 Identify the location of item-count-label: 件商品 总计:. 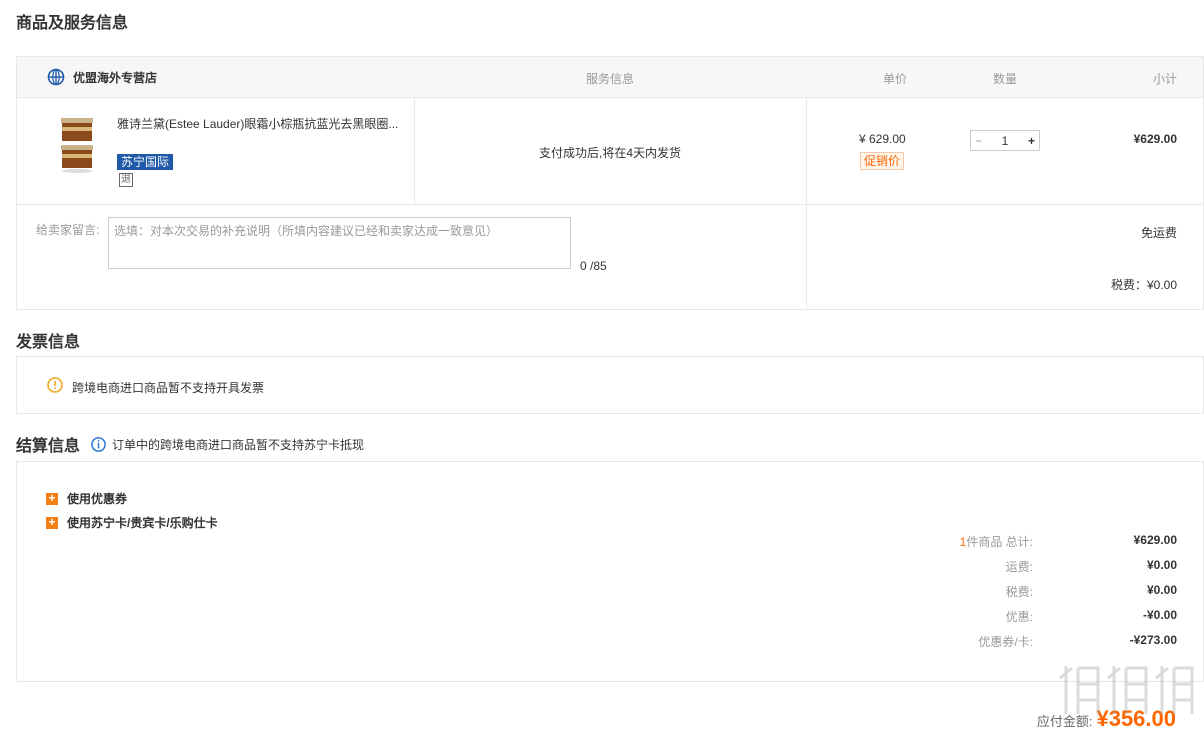
(999, 542).